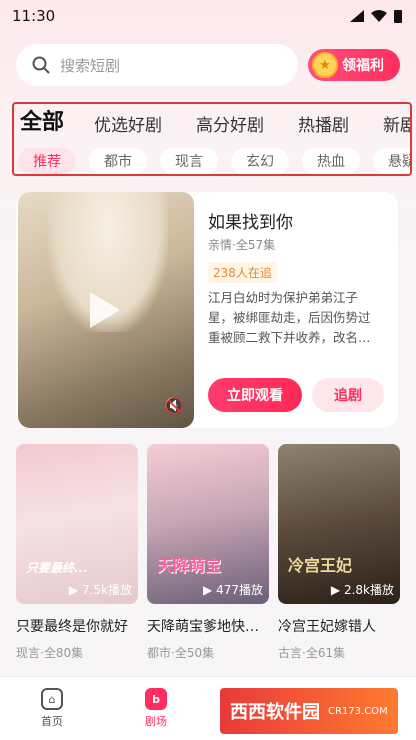  Describe the element at coordinates (72, 627) in the screenshot. I see `drama-title: 只要最终是你就好` at that location.